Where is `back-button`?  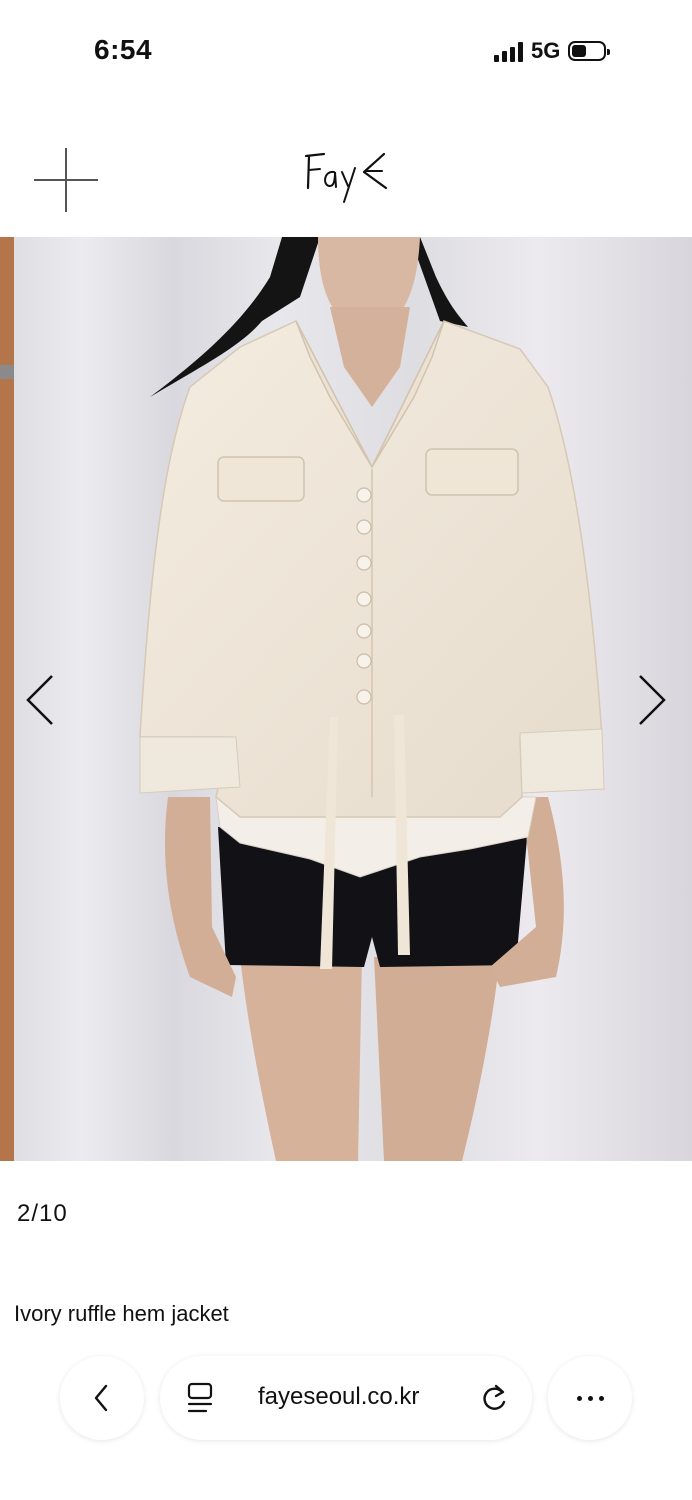 back-button is located at coordinates (102, 1398).